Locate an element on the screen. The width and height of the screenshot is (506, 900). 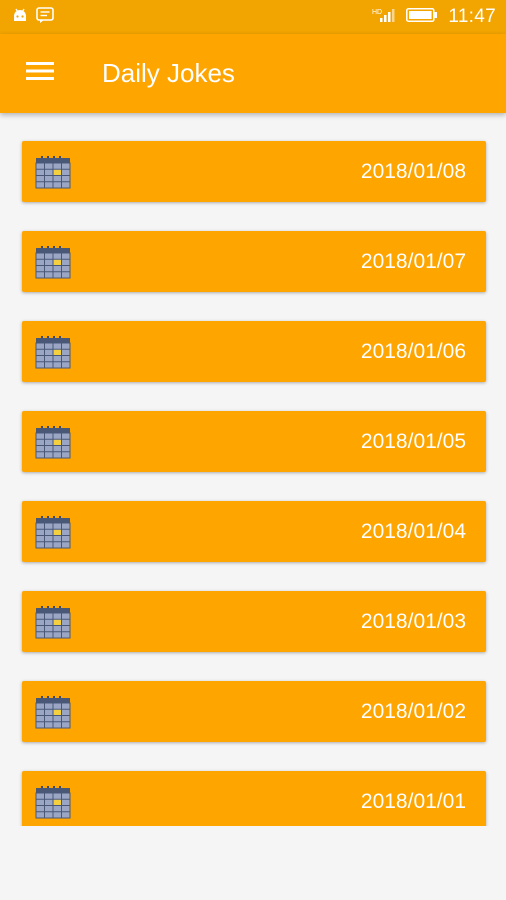
list-item-date: 2018/01/03 is located at coordinates (413, 621).